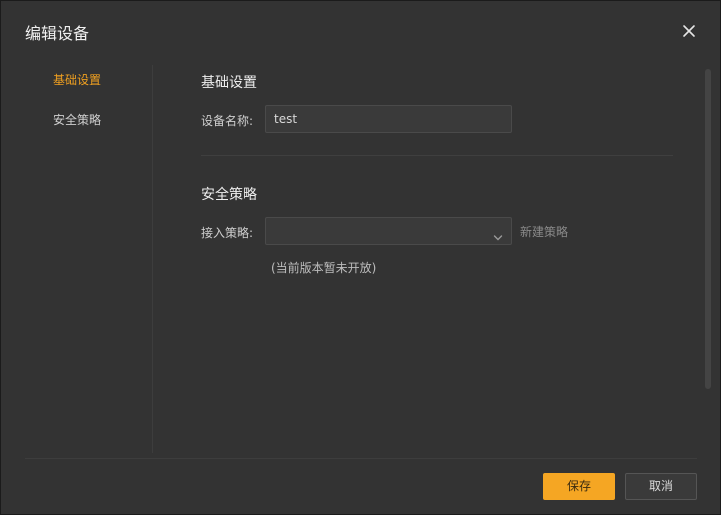 The height and width of the screenshot is (515, 721). Describe the element at coordinates (437, 155) in the screenshot. I see `section-divider` at that location.